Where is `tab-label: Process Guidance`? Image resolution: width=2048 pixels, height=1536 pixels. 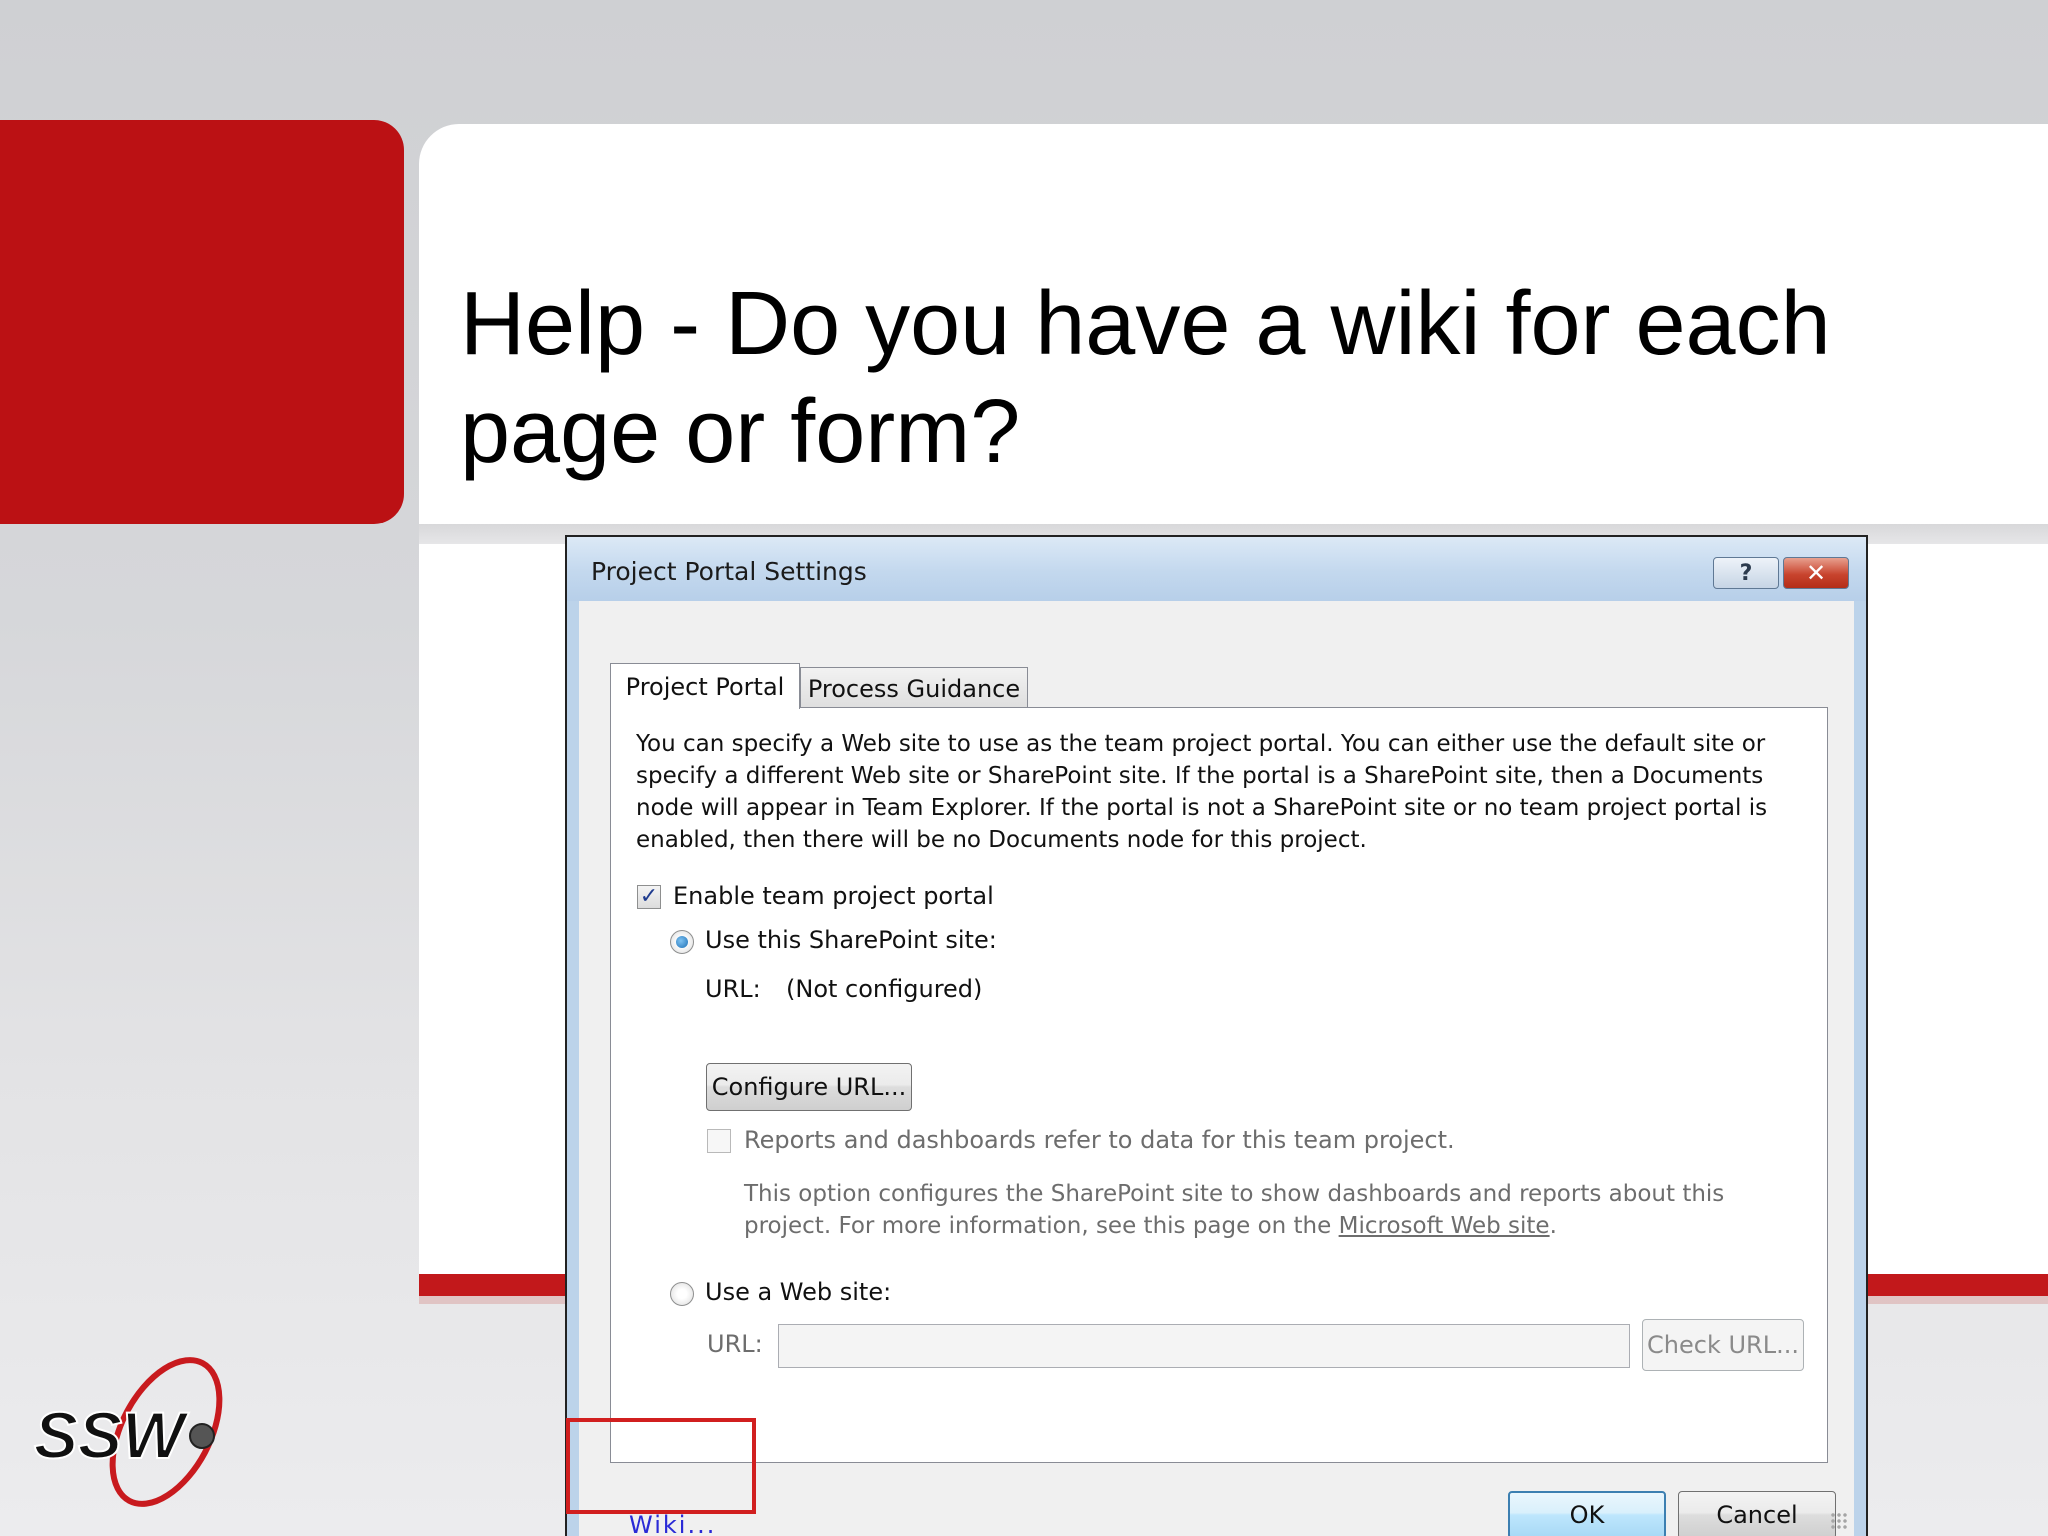
tab-label: Process Guidance is located at coordinates (914, 688).